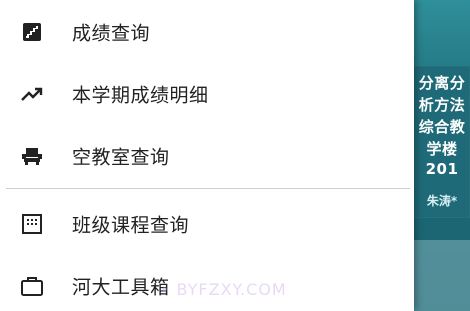 The width and height of the screenshot is (470, 311). I want to click on menu-item-label: 成绩查询, so click(111, 33).